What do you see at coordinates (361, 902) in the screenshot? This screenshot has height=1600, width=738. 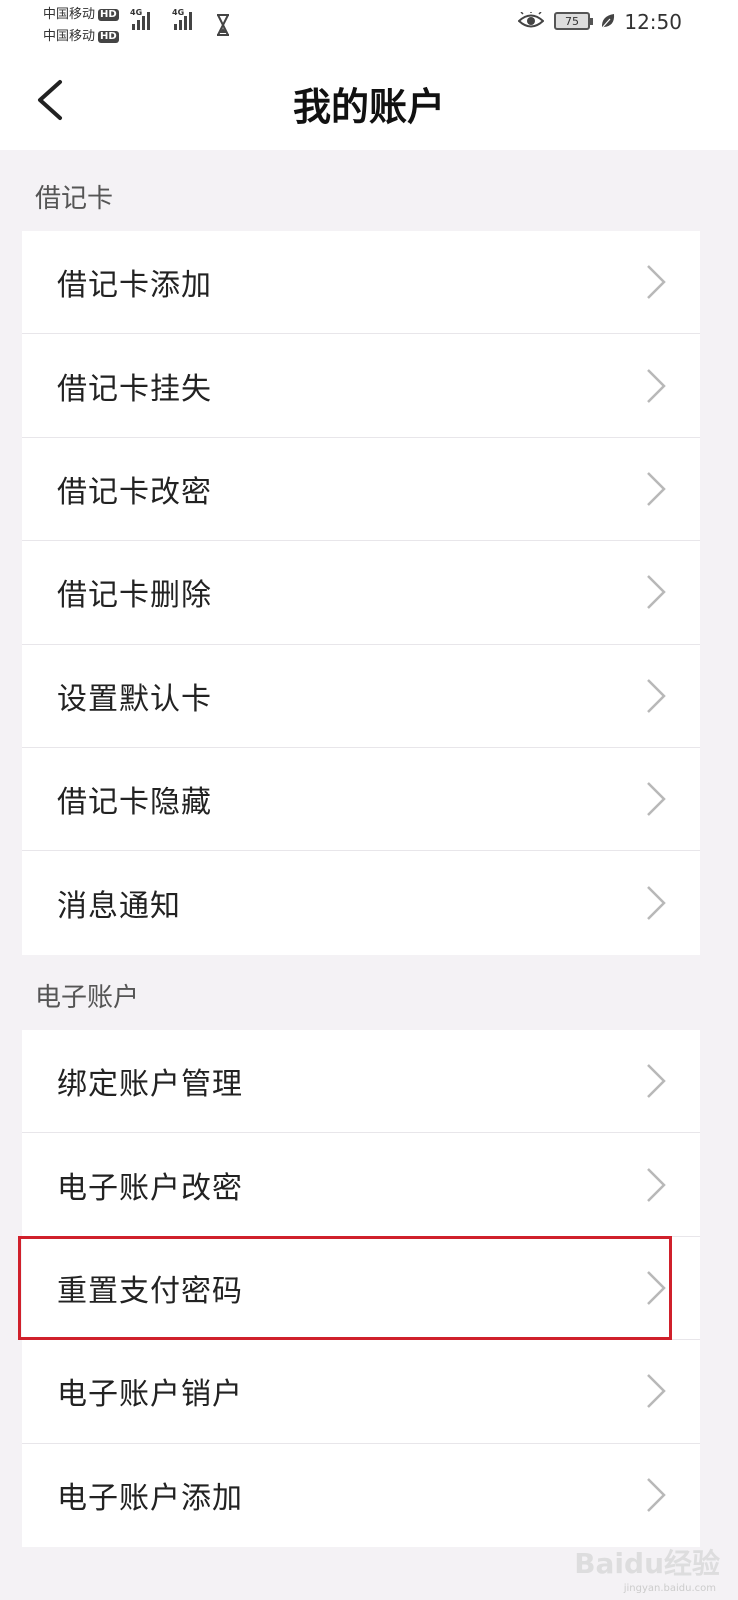 I see `debit-card-item: 消息通知` at bounding box center [361, 902].